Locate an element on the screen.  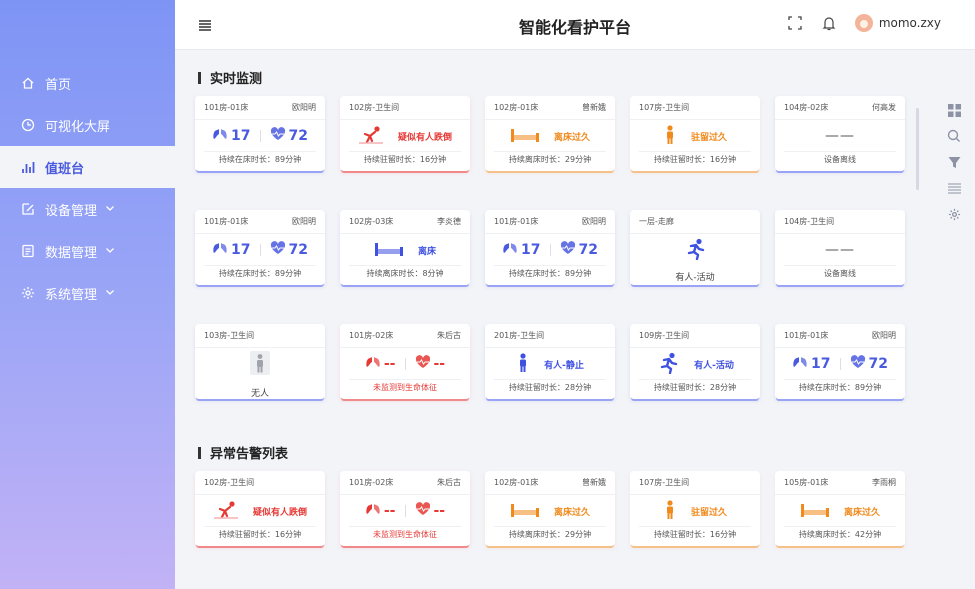
card-location: 102房-01床 is located at coordinates (516, 107).